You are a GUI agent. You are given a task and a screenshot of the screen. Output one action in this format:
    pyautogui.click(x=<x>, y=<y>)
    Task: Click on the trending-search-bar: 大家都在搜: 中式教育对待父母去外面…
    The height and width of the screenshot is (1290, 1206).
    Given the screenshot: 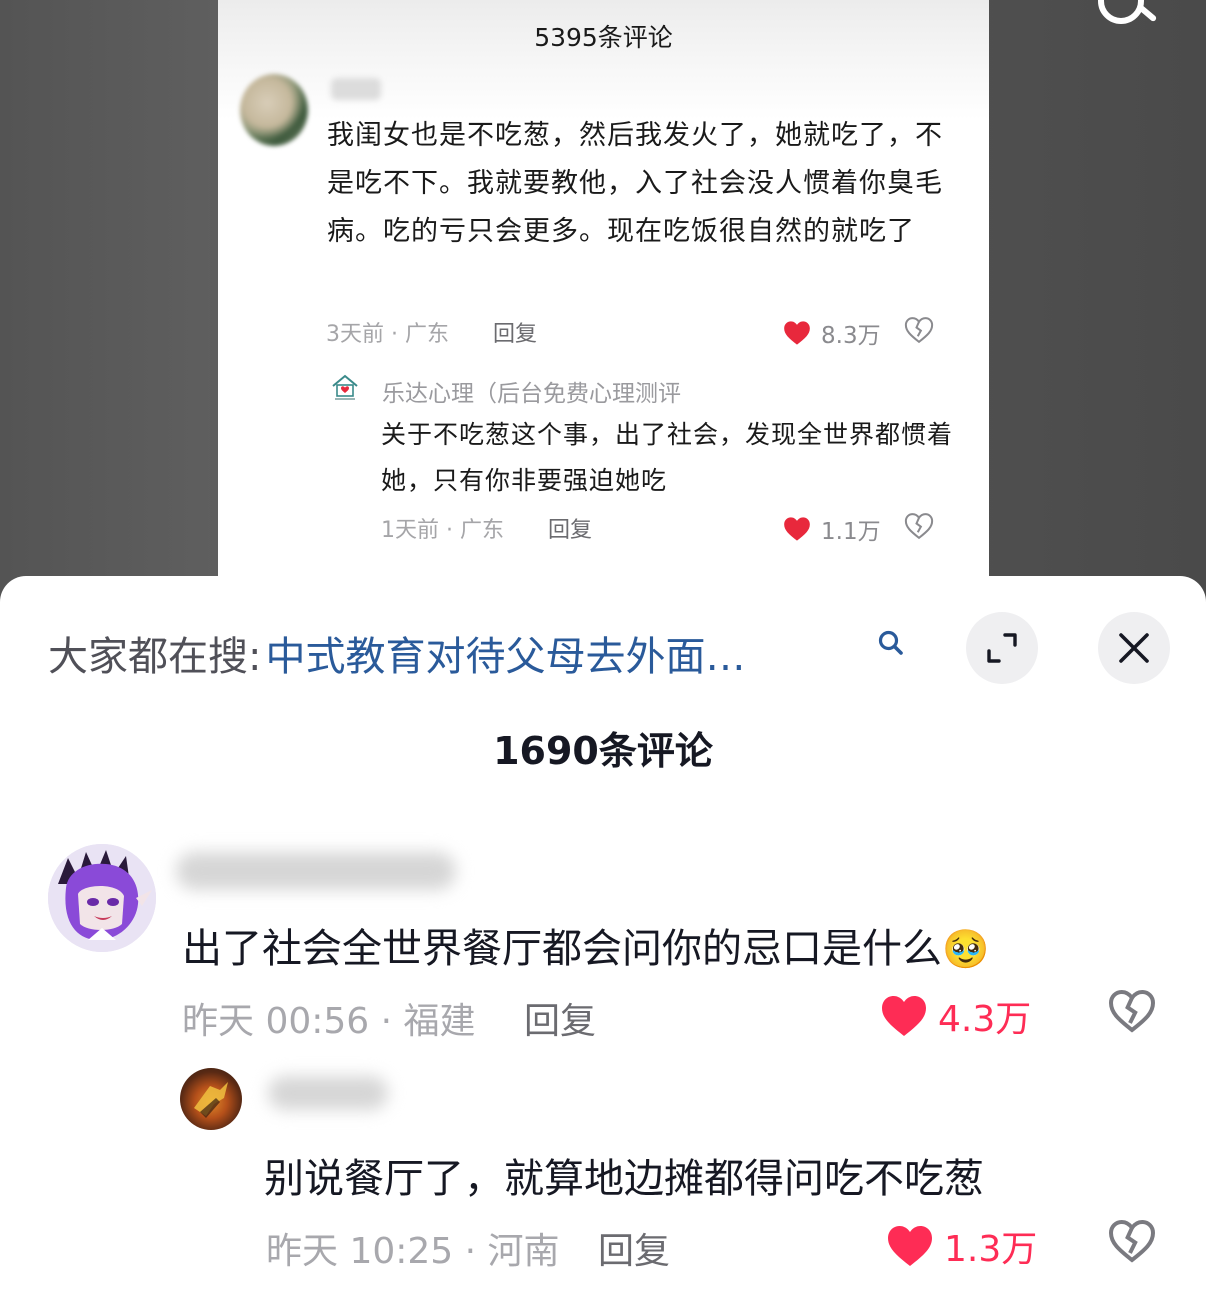 What is the action you would take?
    pyautogui.click(x=396, y=653)
    